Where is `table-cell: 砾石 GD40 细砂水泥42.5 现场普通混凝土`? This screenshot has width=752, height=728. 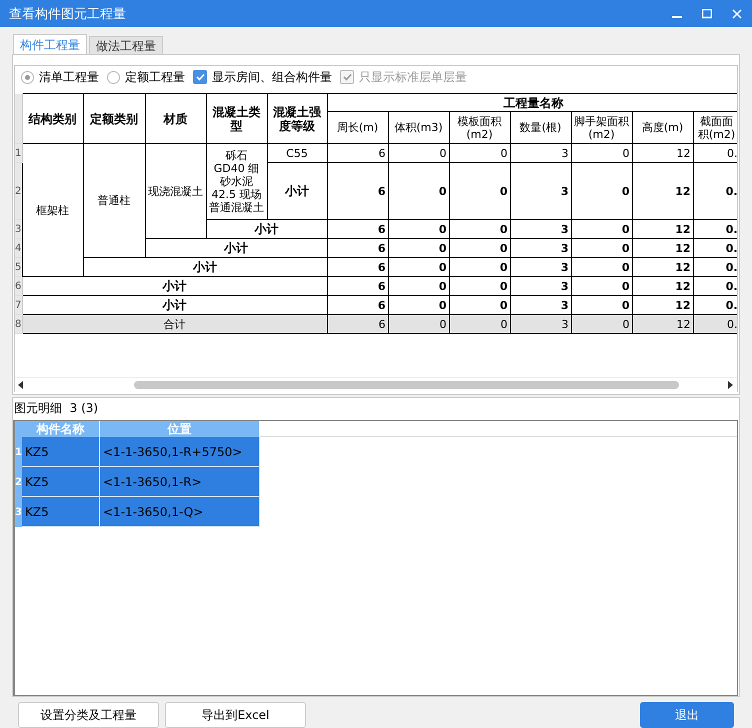
table-cell: 砾石 GD40 细砂水泥42.5 现场普通混凝土 is located at coordinates (236, 182).